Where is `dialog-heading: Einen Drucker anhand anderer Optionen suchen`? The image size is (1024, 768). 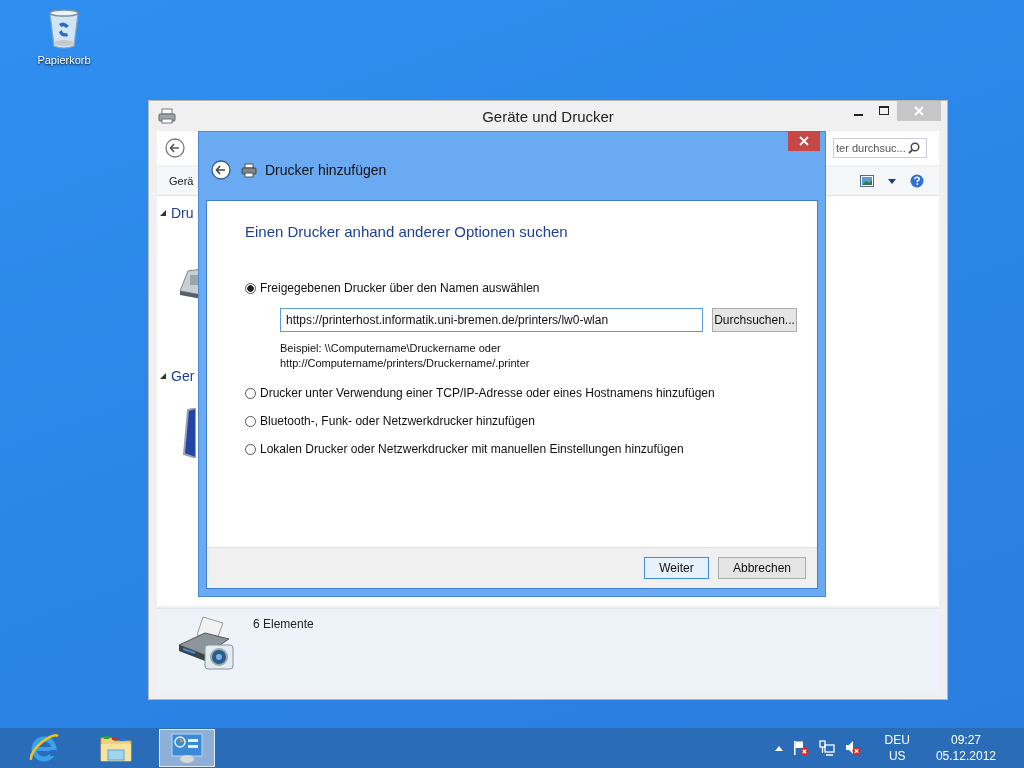 dialog-heading: Einen Drucker anhand anderer Optionen suchen is located at coordinates (407, 231).